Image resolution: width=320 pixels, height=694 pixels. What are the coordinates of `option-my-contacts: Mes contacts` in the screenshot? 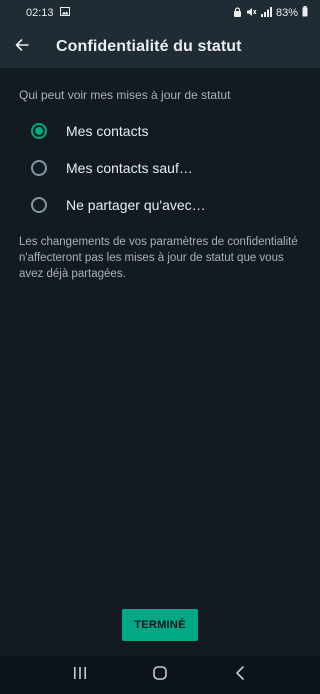 It's located at (160, 130).